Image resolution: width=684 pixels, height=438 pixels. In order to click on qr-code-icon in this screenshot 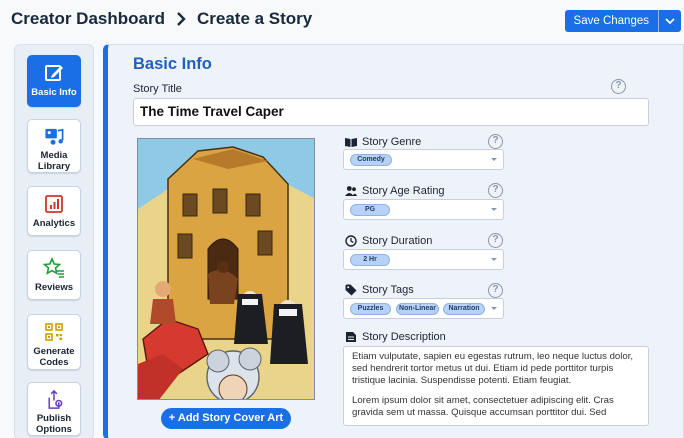, I will do `click(54, 332)`.